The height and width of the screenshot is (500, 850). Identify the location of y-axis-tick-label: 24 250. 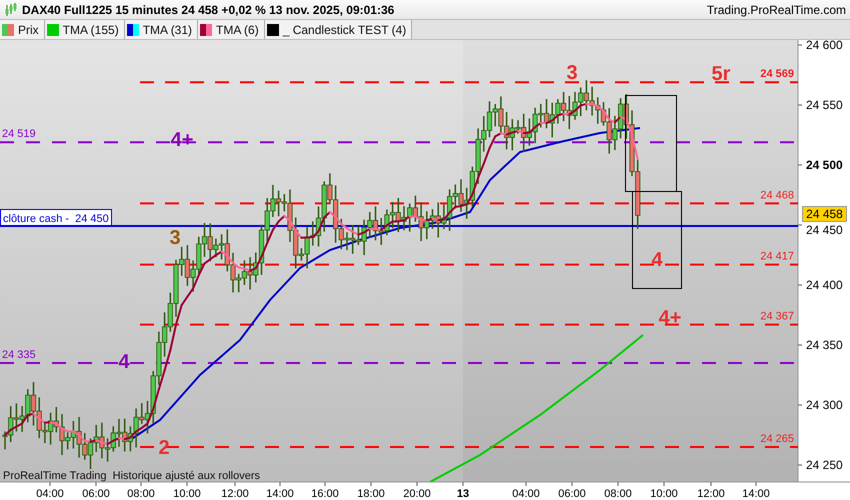
(824, 465).